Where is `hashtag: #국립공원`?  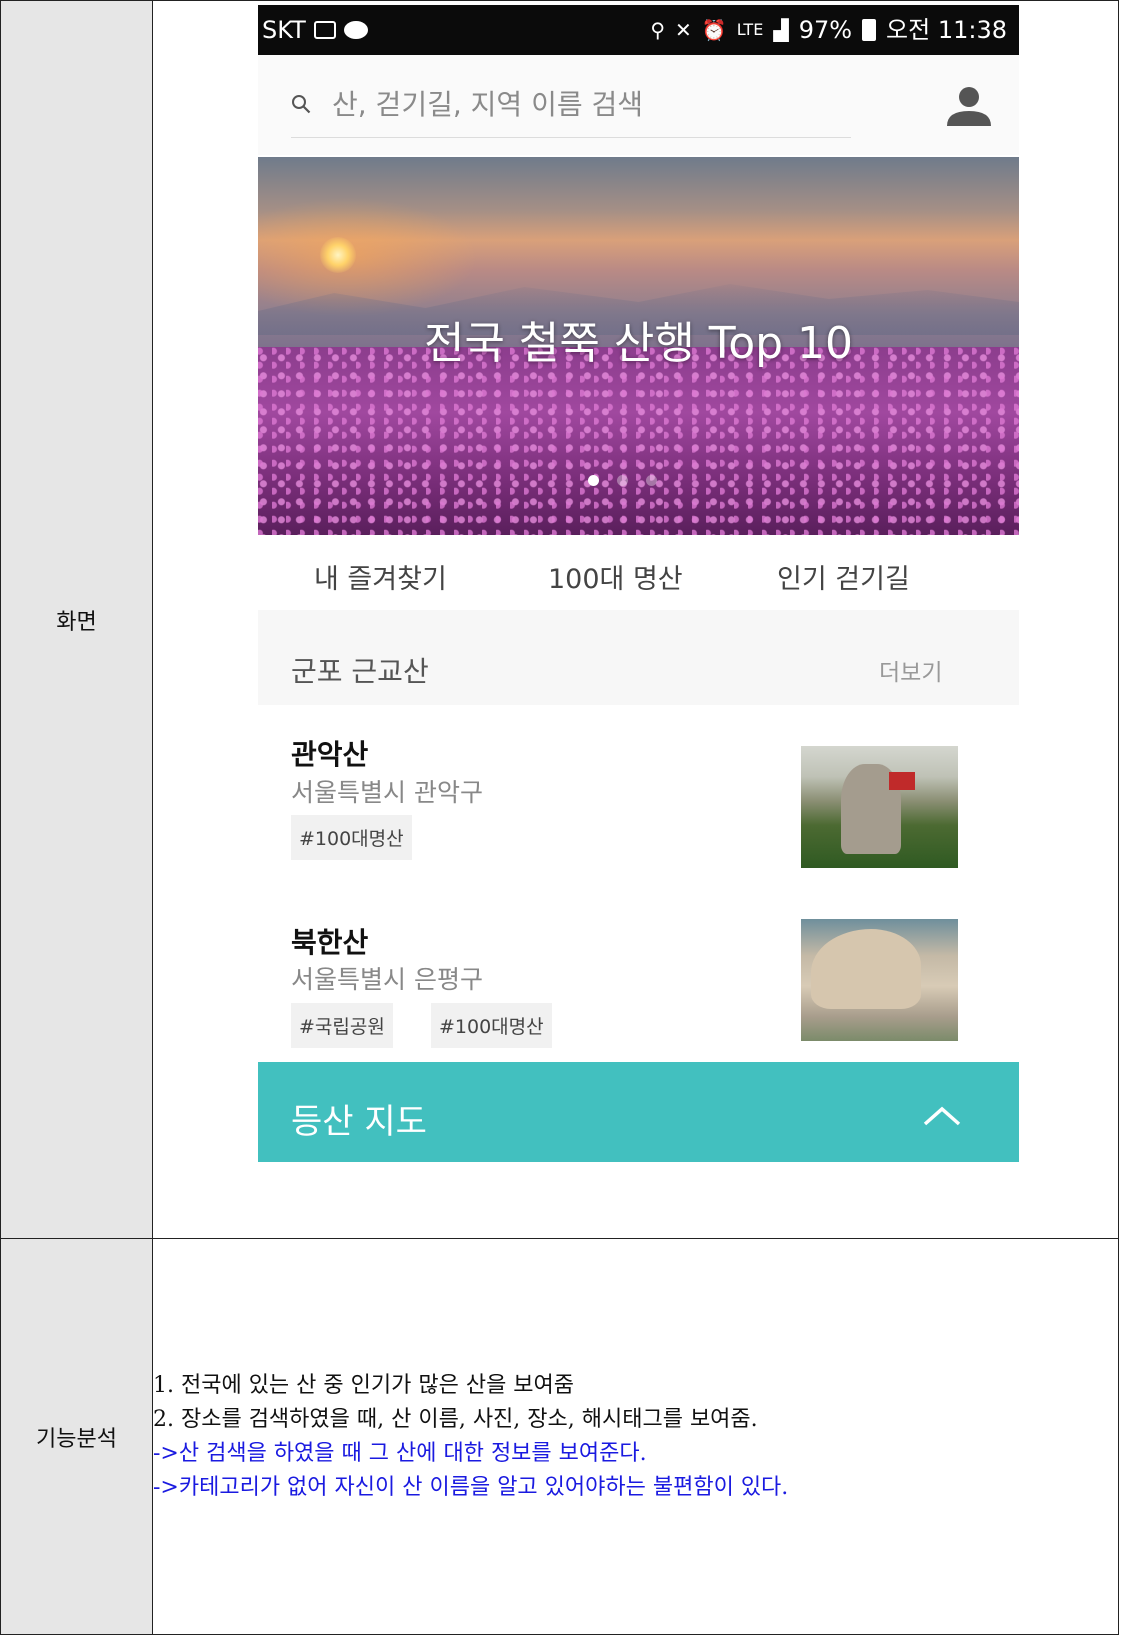
hashtag: #국립공원 is located at coordinates (342, 1025).